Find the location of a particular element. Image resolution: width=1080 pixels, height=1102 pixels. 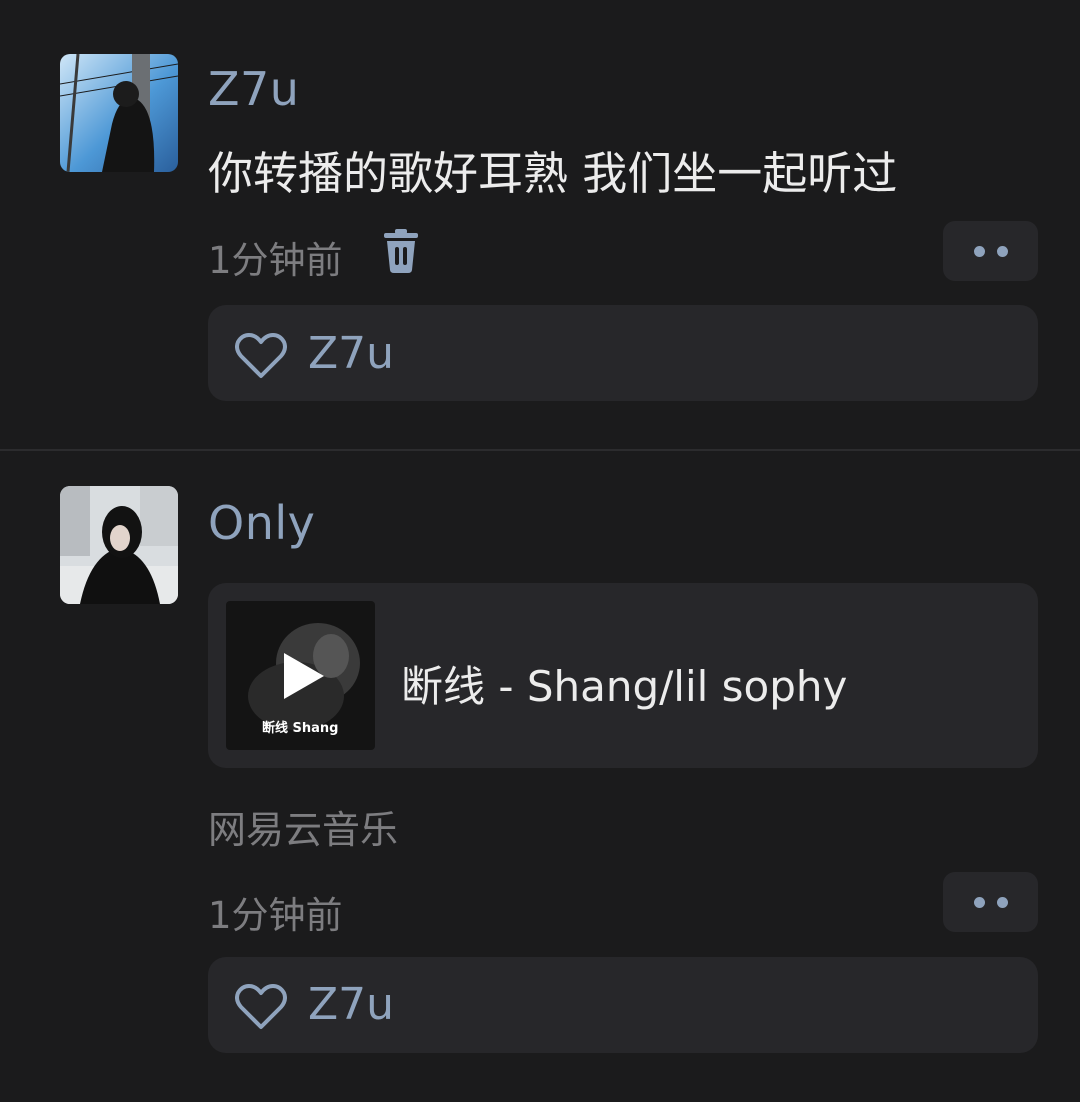

trash-icon is located at coordinates (401, 251).